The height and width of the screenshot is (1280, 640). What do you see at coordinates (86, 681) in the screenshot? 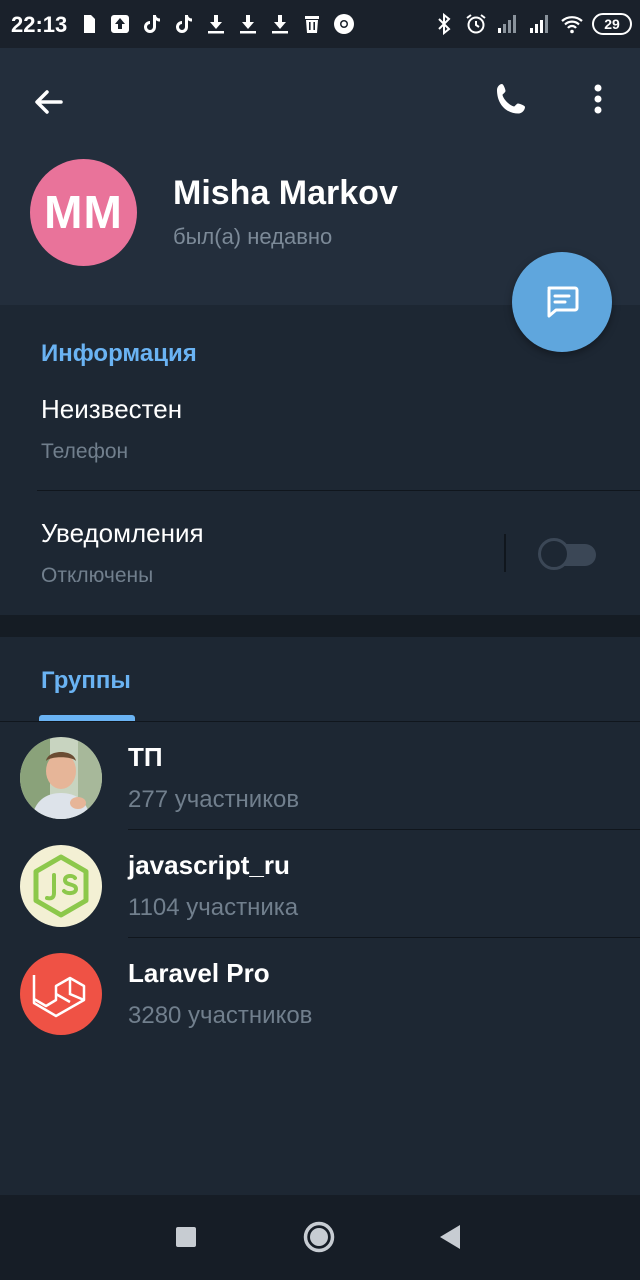
I see `tab-groups: Группы` at bounding box center [86, 681].